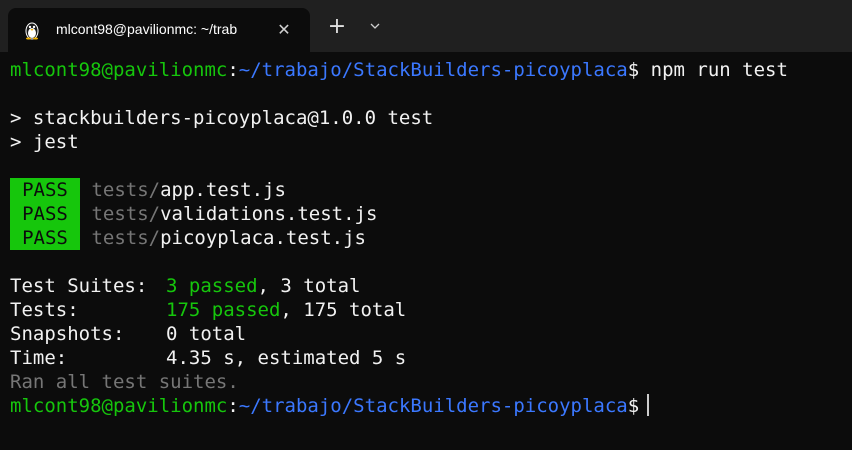 The height and width of the screenshot is (450, 852). What do you see at coordinates (124, 382) in the screenshot?
I see `ran-all-message: Ran all test suites.` at bounding box center [124, 382].